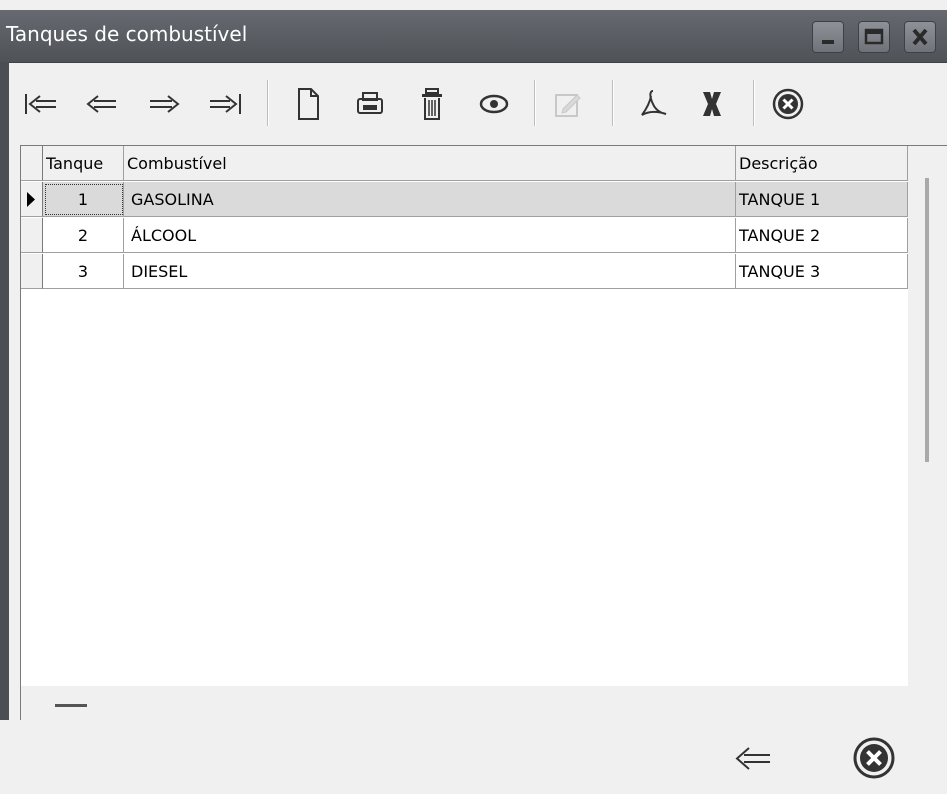 This screenshot has width=947, height=794. I want to click on delete-icon, so click(432, 104).